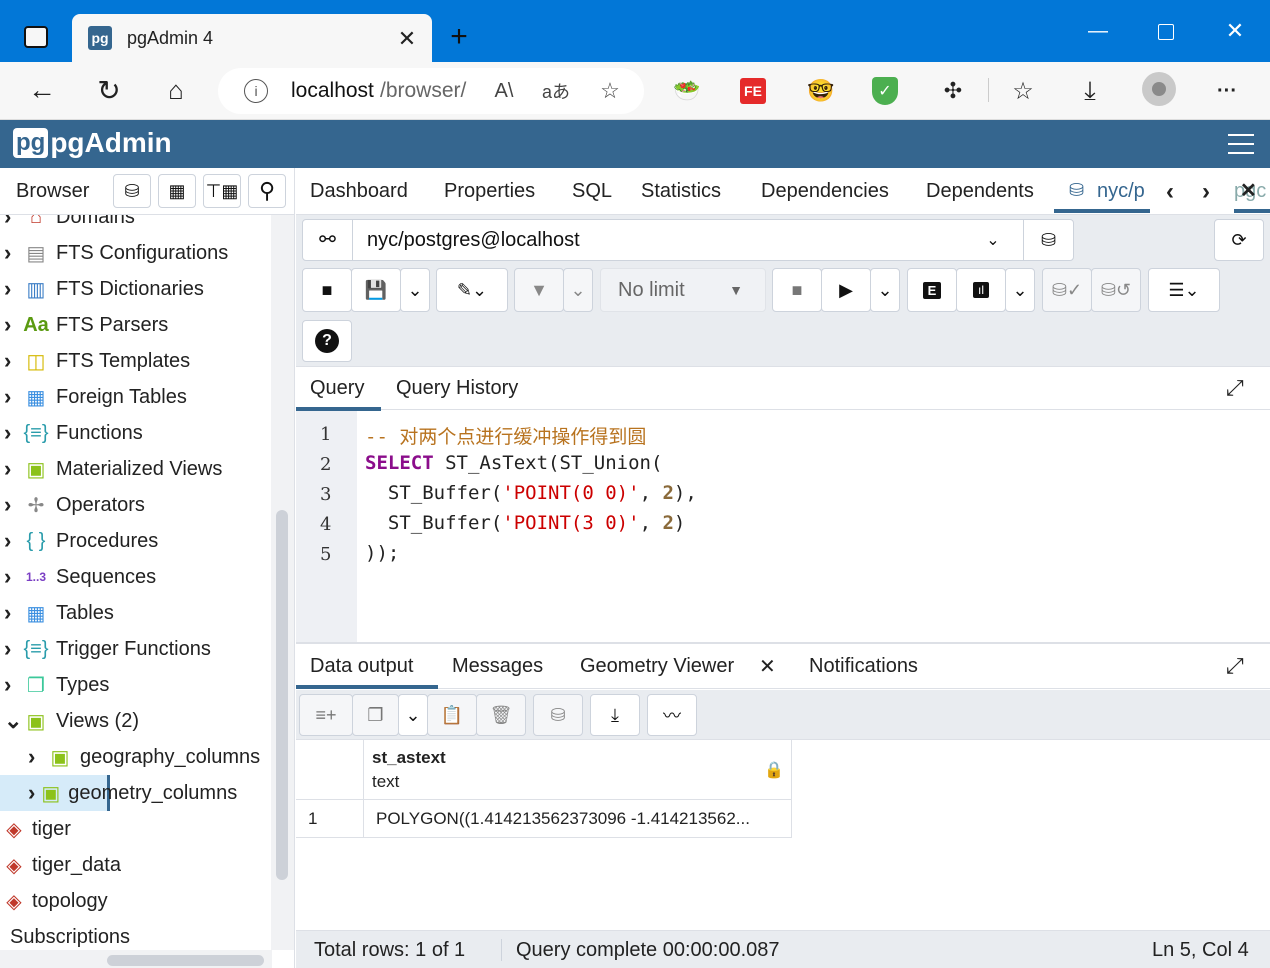  I want to click on tree-item: Subscriptions, so click(70, 934).